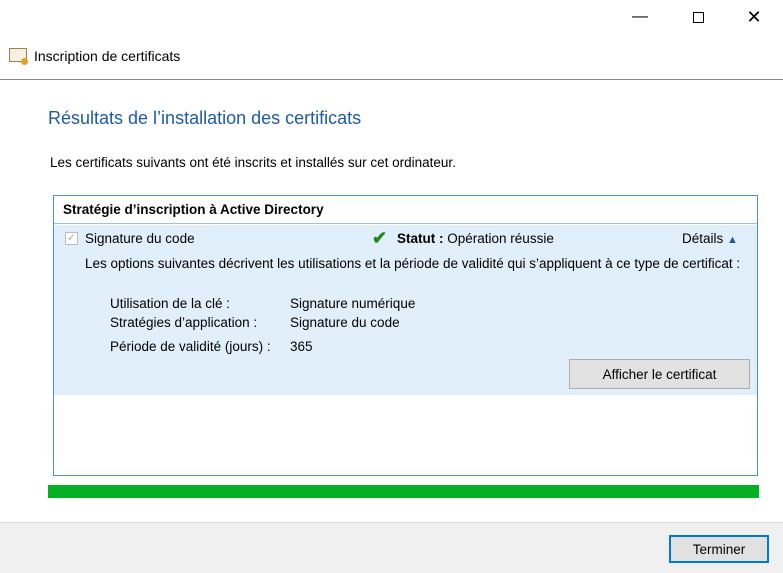  Describe the element at coordinates (403, 491) in the screenshot. I see `progress-bar` at that location.